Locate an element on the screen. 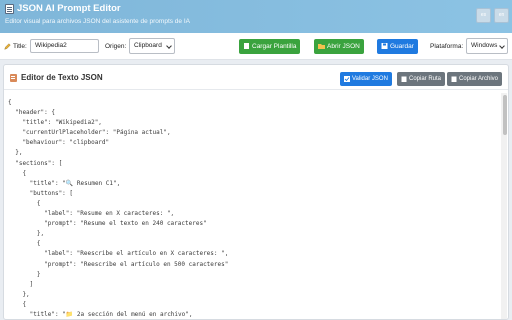 The image size is (512, 320). check-icon is located at coordinates (347, 79).